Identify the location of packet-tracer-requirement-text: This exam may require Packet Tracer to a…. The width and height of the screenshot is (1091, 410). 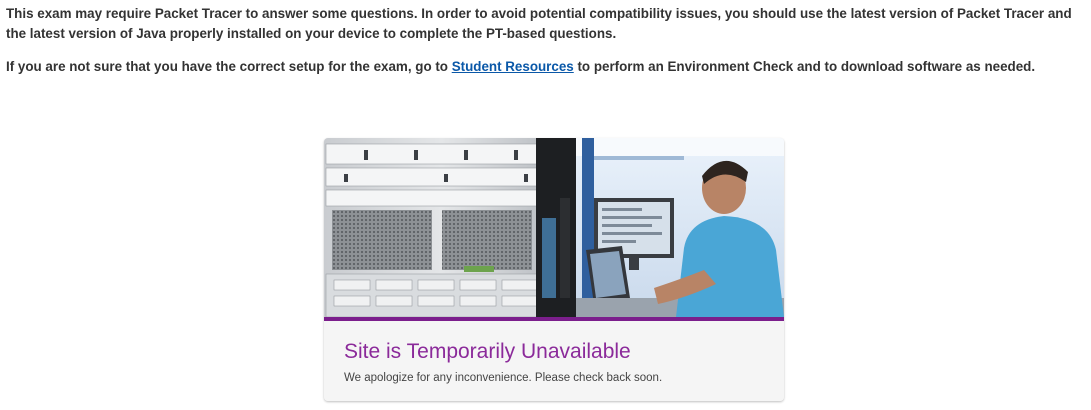
(539, 23).